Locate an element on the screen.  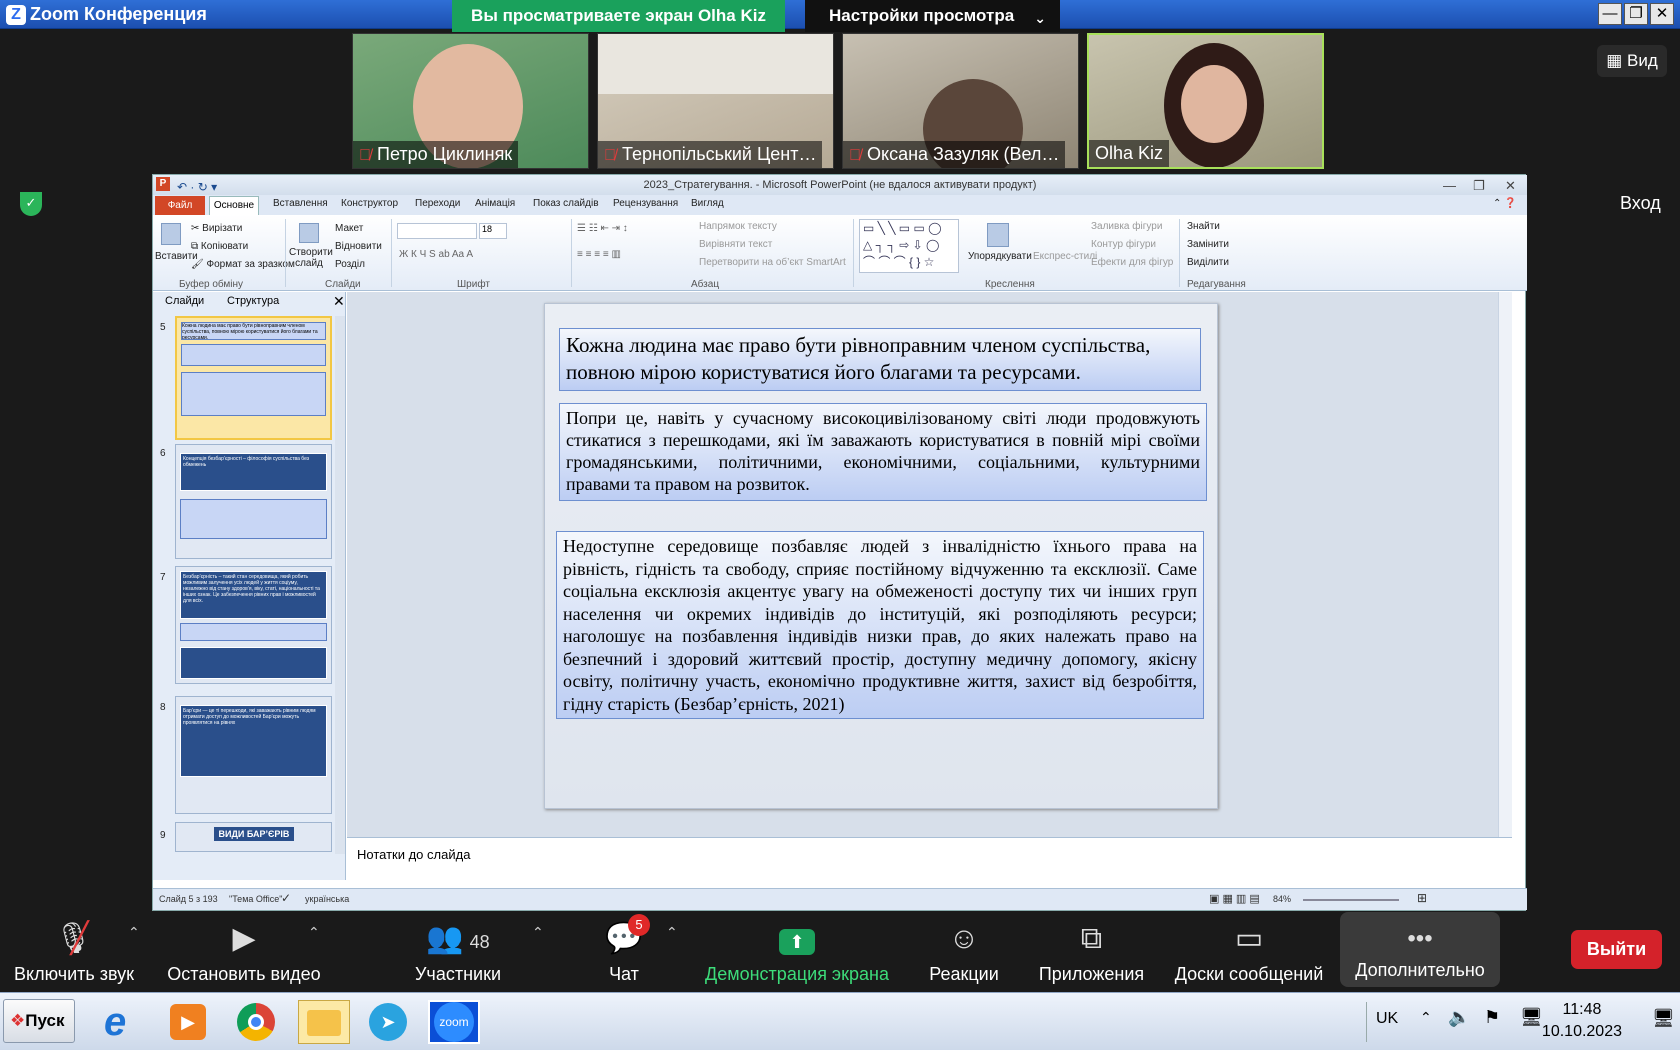
arrange-button: Упорядкувати is located at coordinates (1000, 256).